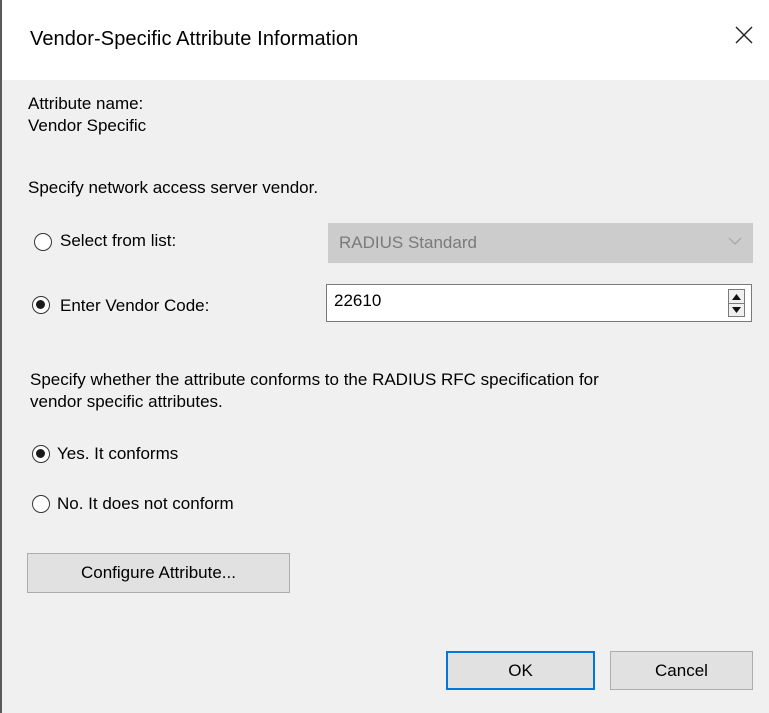 Image resolution: width=769 pixels, height=713 pixels. I want to click on conforms-yes-radio, so click(41, 454).